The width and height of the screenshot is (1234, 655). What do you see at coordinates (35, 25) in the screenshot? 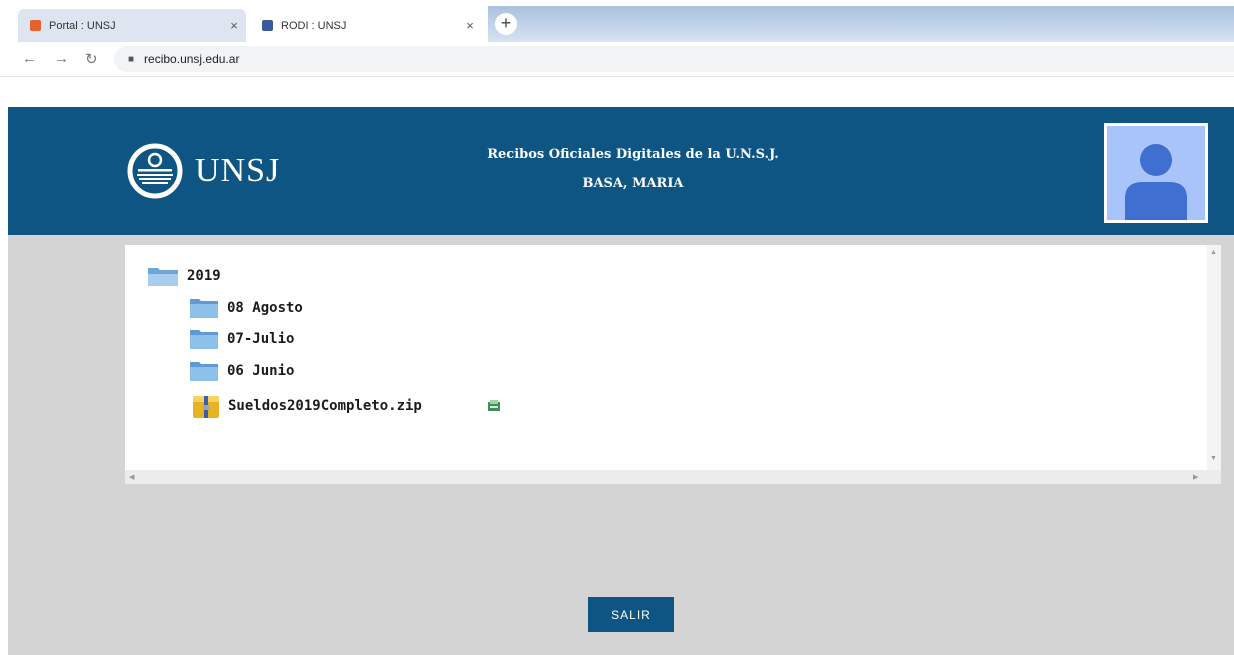
I see `portal-favicon-icon` at bounding box center [35, 25].